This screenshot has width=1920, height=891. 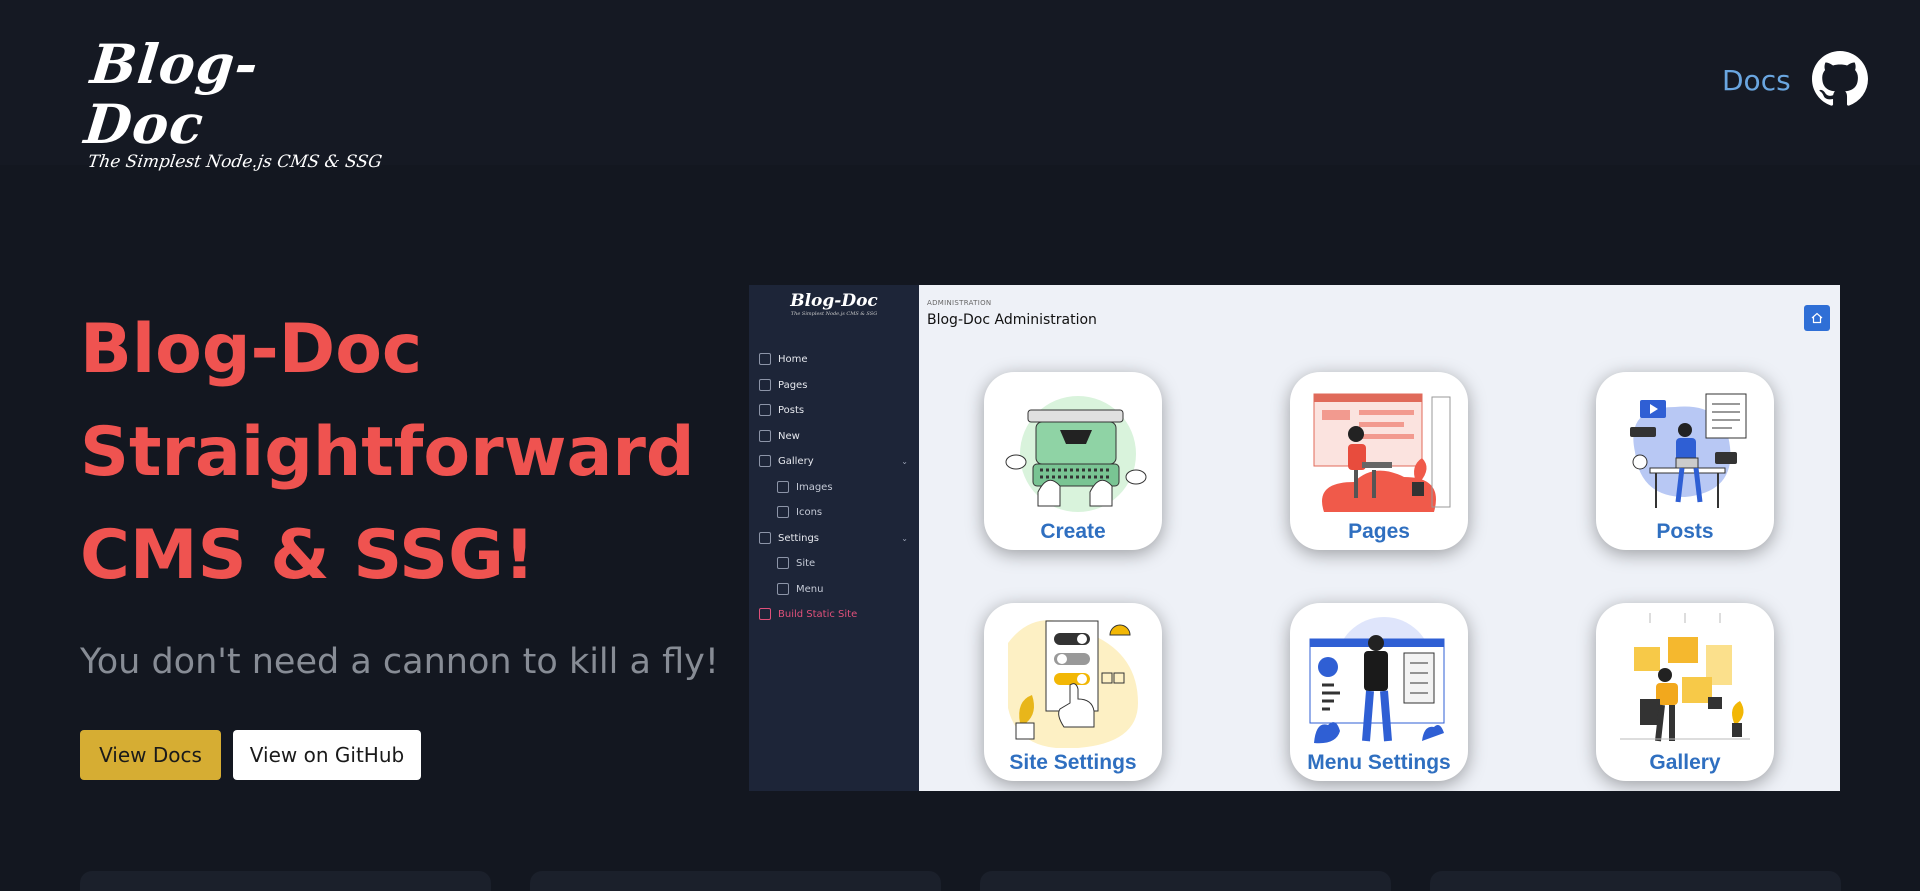 What do you see at coordinates (836, 461) in the screenshot?
I see `preview-sidebar-item-gallery: Gallery ⌄` at bounding box center [836, 461].